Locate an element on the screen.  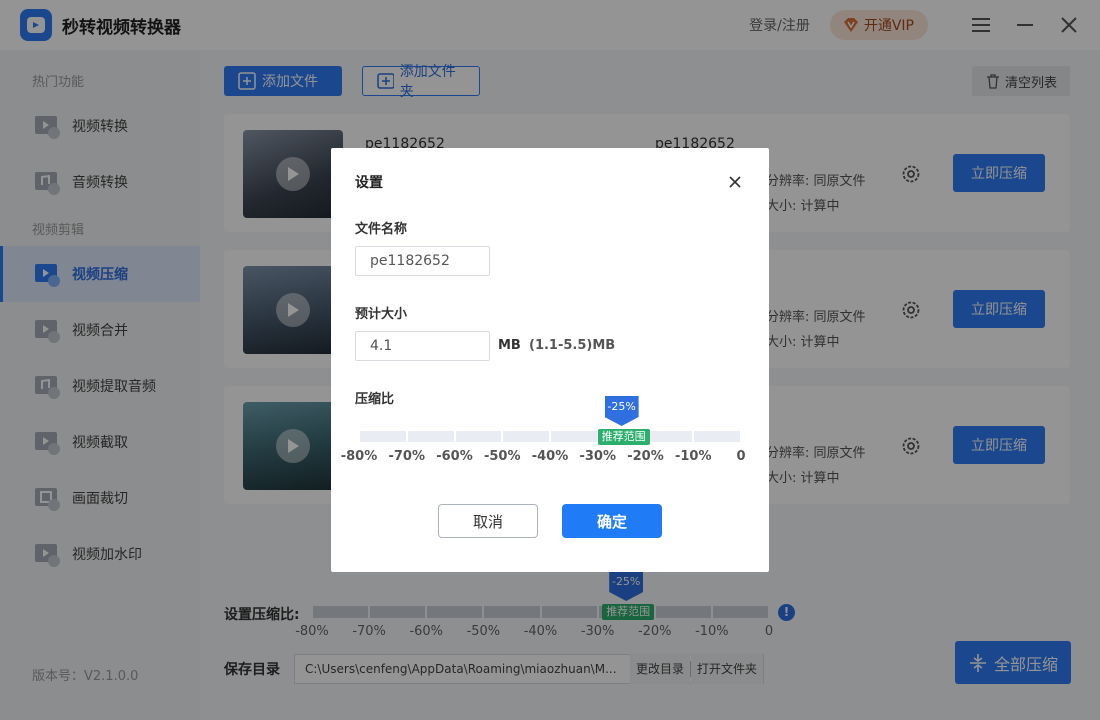
slider-tick-label: -20% is located at coordinates (645, 456).